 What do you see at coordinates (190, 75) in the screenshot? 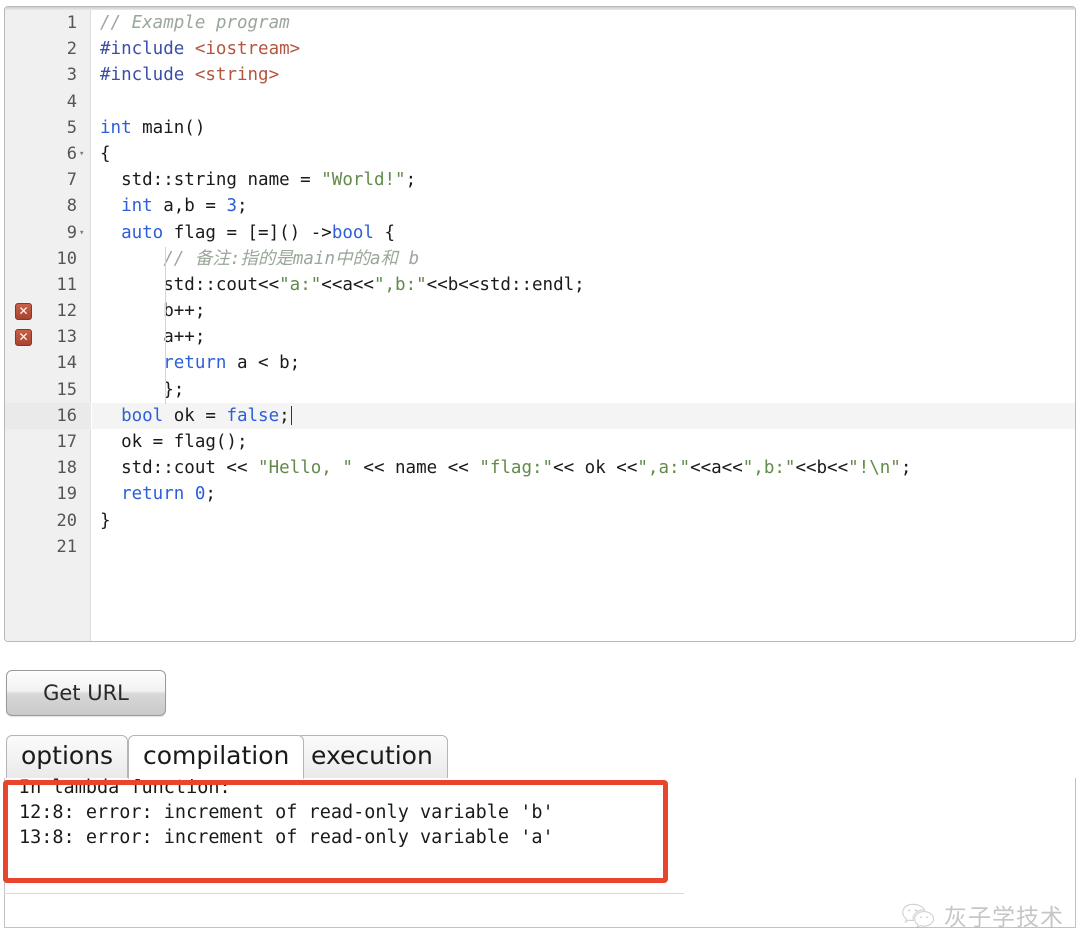
I see `code-text: #include <string>` at bounding box center [190, 75].